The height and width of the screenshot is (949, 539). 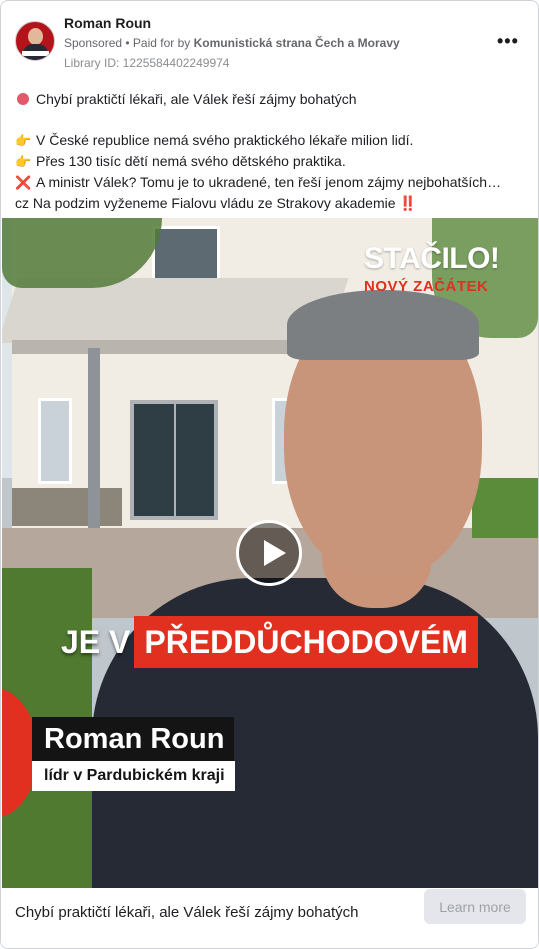 What do you see at coordinates (174, 460) in the screenshot?
I see `entrance-door` at bounding box center [174, 460].